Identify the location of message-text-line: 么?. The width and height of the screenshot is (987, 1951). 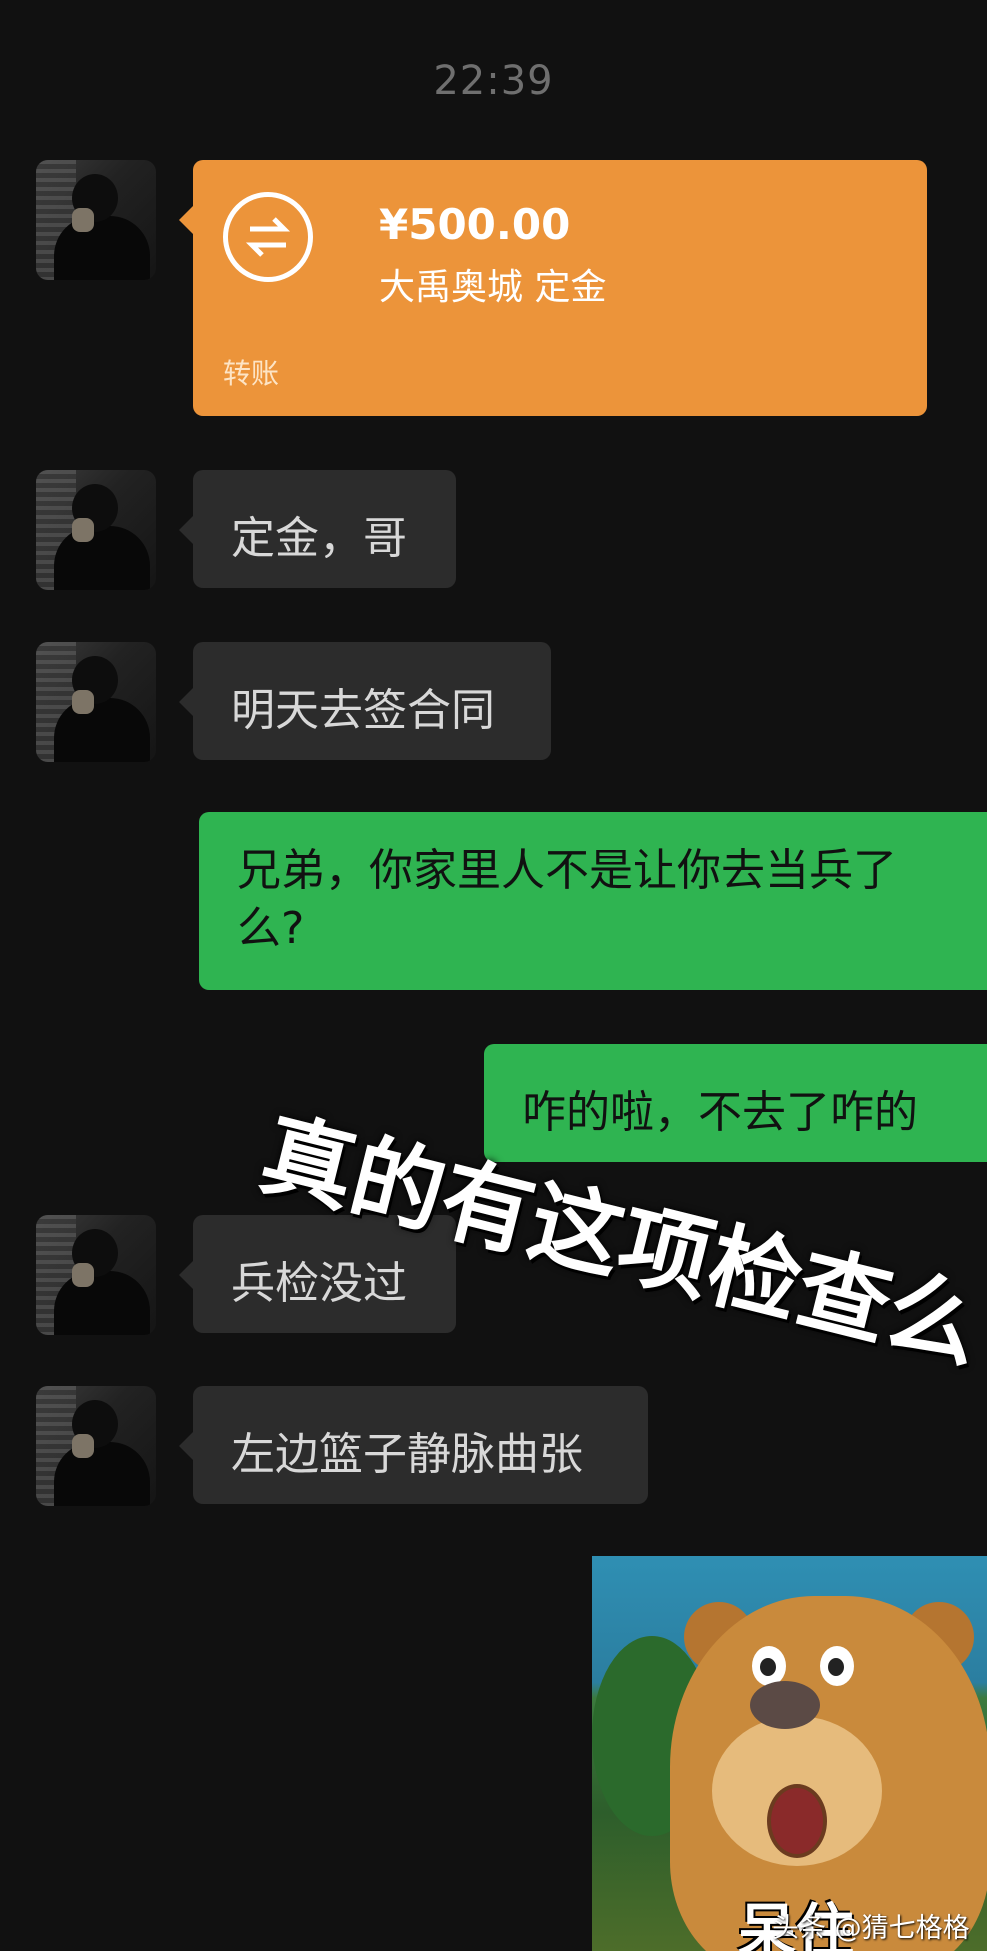
(271, 928).